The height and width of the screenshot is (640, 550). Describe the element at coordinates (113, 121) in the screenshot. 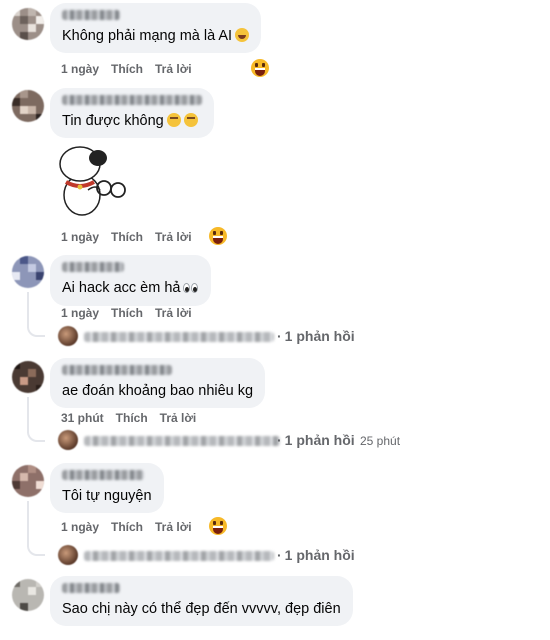

I see `comment-text: Tin được không` at that location.